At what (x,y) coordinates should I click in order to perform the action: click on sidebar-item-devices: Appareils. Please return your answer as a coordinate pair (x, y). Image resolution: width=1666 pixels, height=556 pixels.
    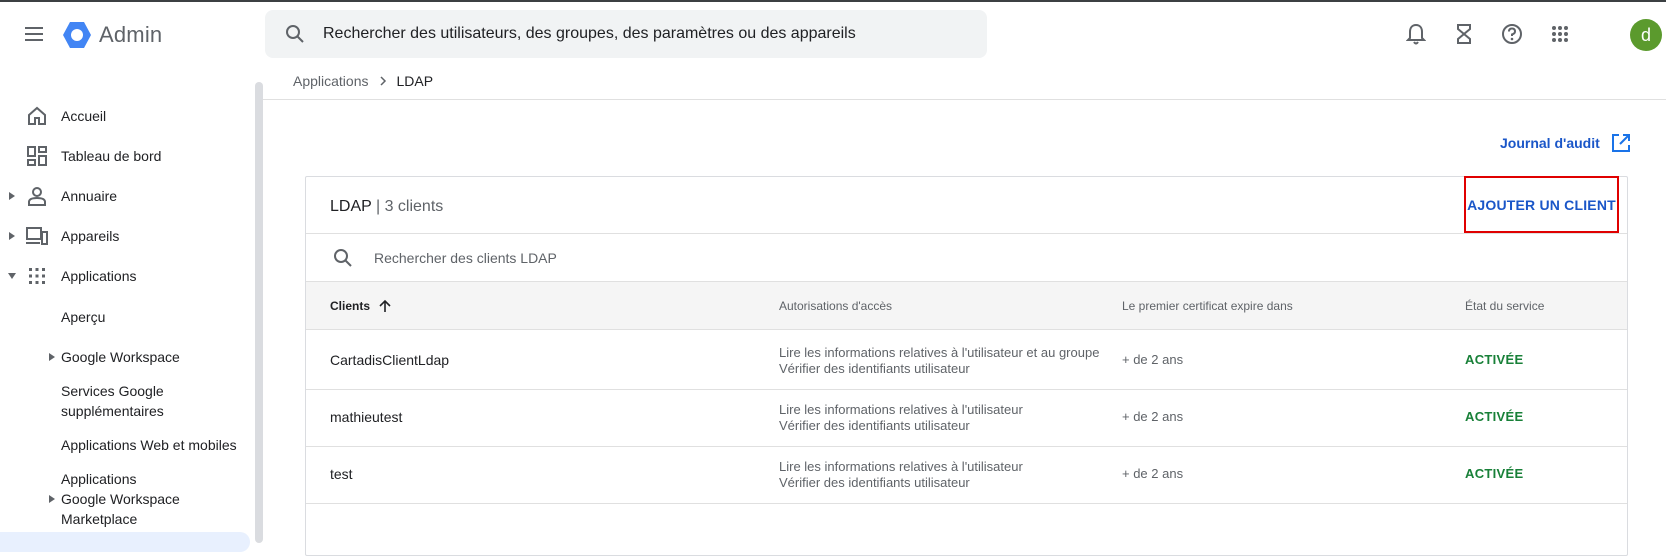
    Looking at the image, I should click on (126, 236).